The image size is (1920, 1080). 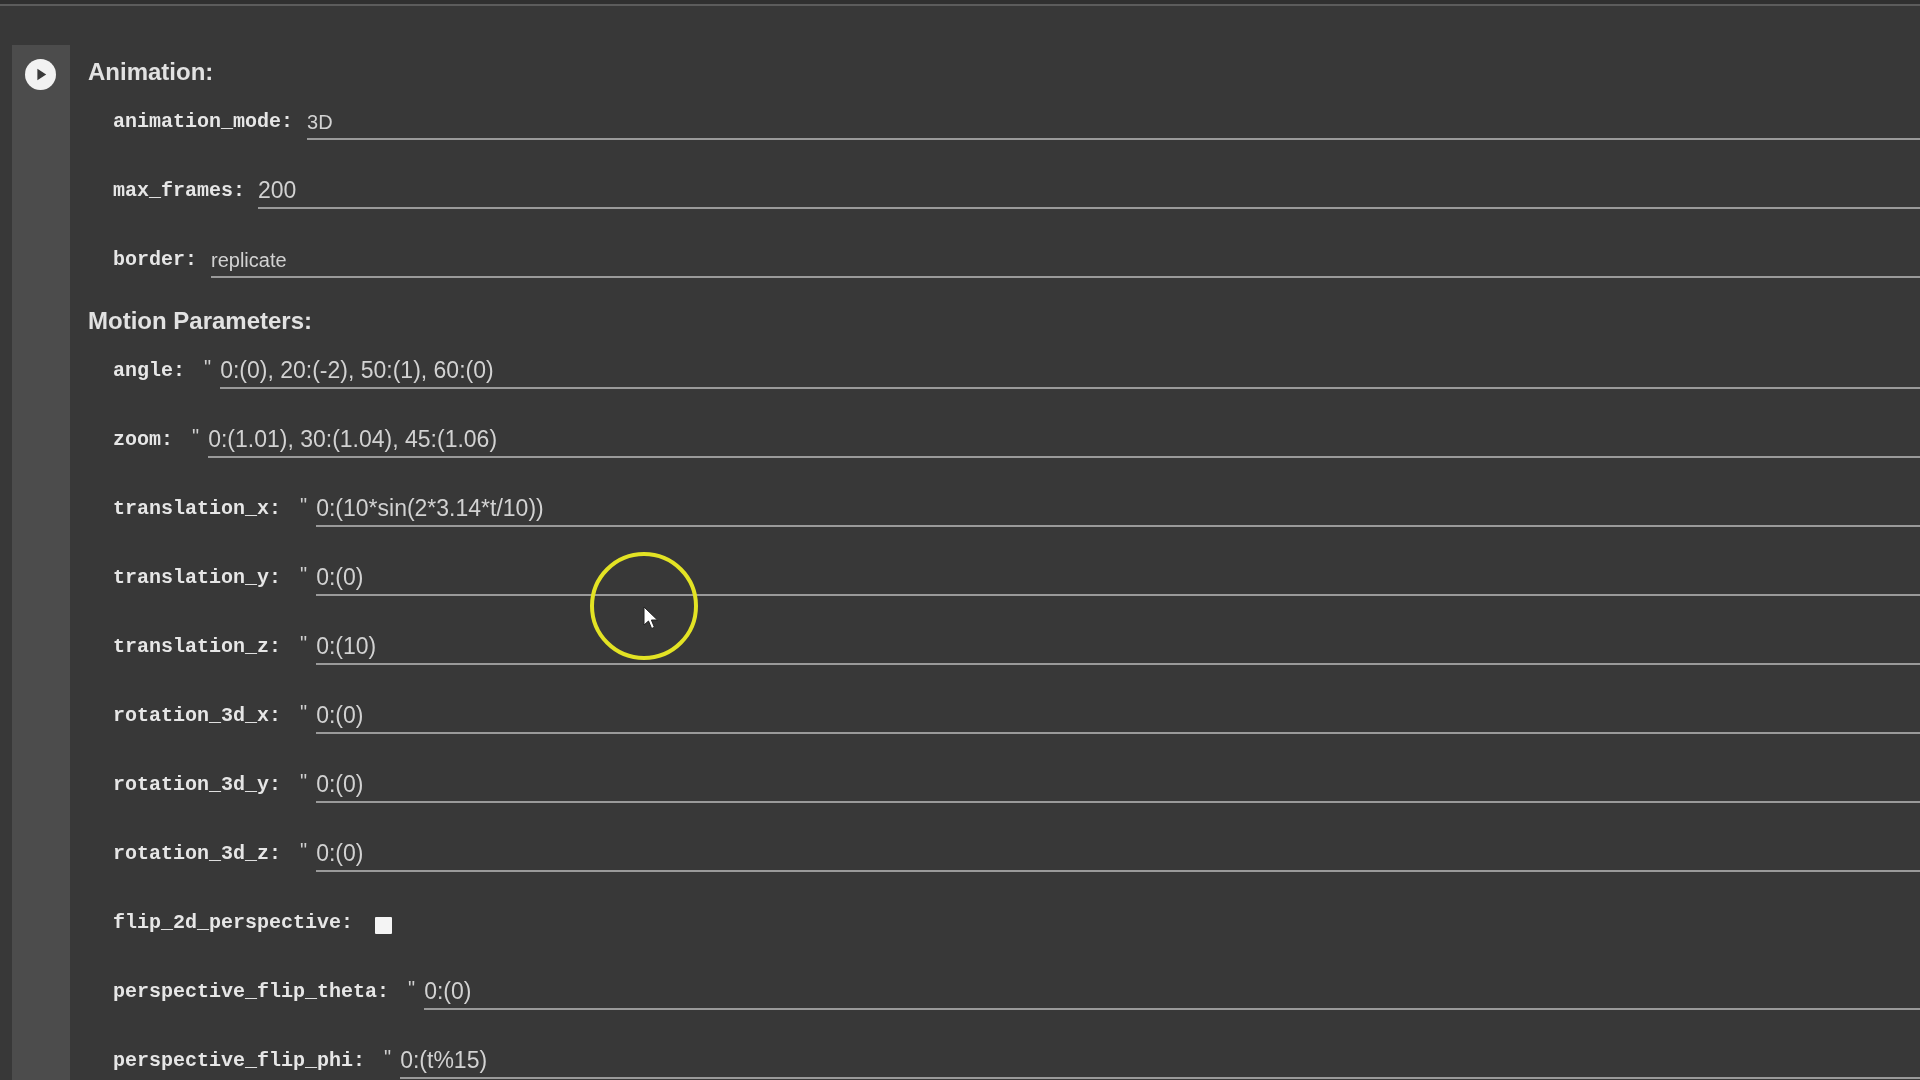 I want to click on field-label: translation_x:, so click(x=197, y=508).